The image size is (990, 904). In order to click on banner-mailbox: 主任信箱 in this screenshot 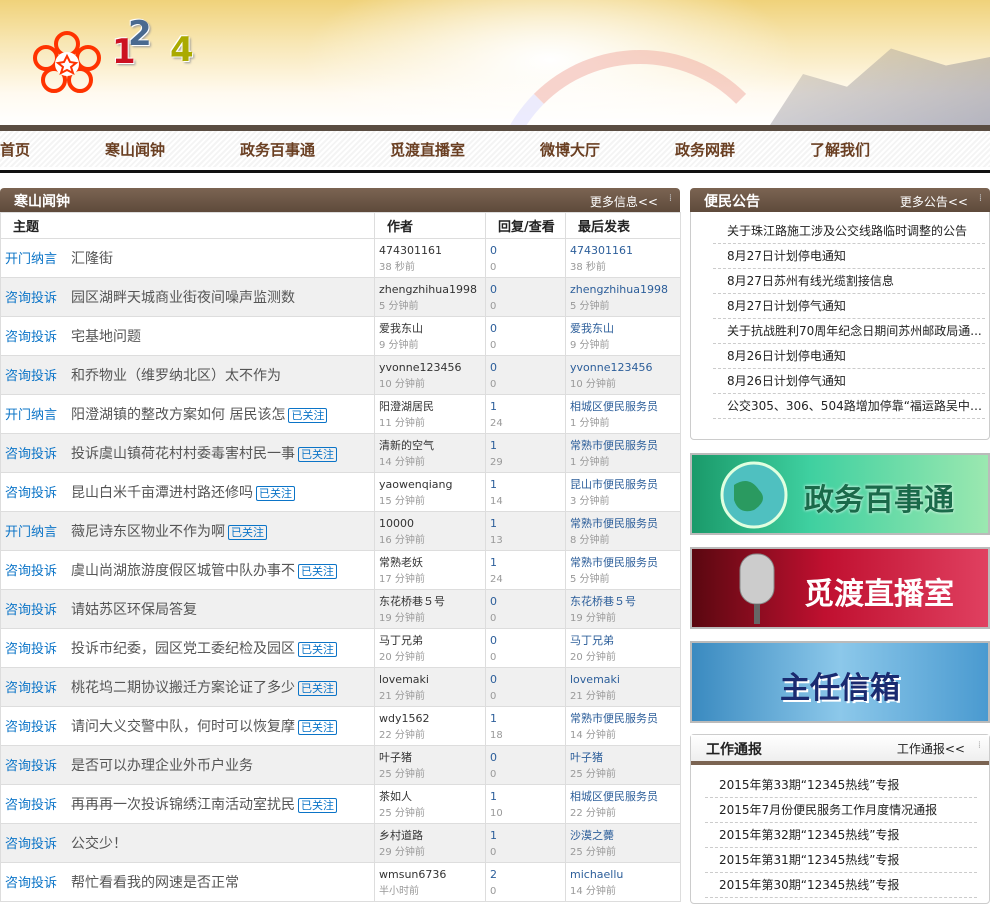, I will do `click(840, 682)`.